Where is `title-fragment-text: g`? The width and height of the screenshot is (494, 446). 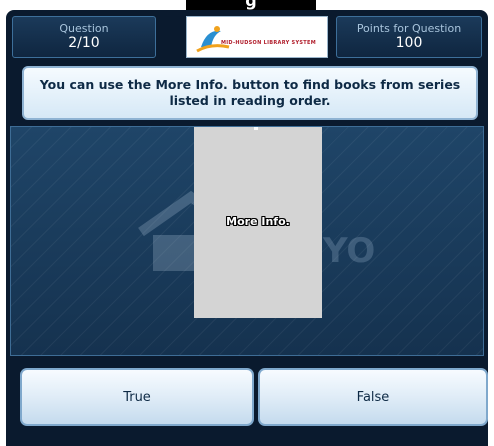 title-fragment-text: g is located at coordinates (251, 5).